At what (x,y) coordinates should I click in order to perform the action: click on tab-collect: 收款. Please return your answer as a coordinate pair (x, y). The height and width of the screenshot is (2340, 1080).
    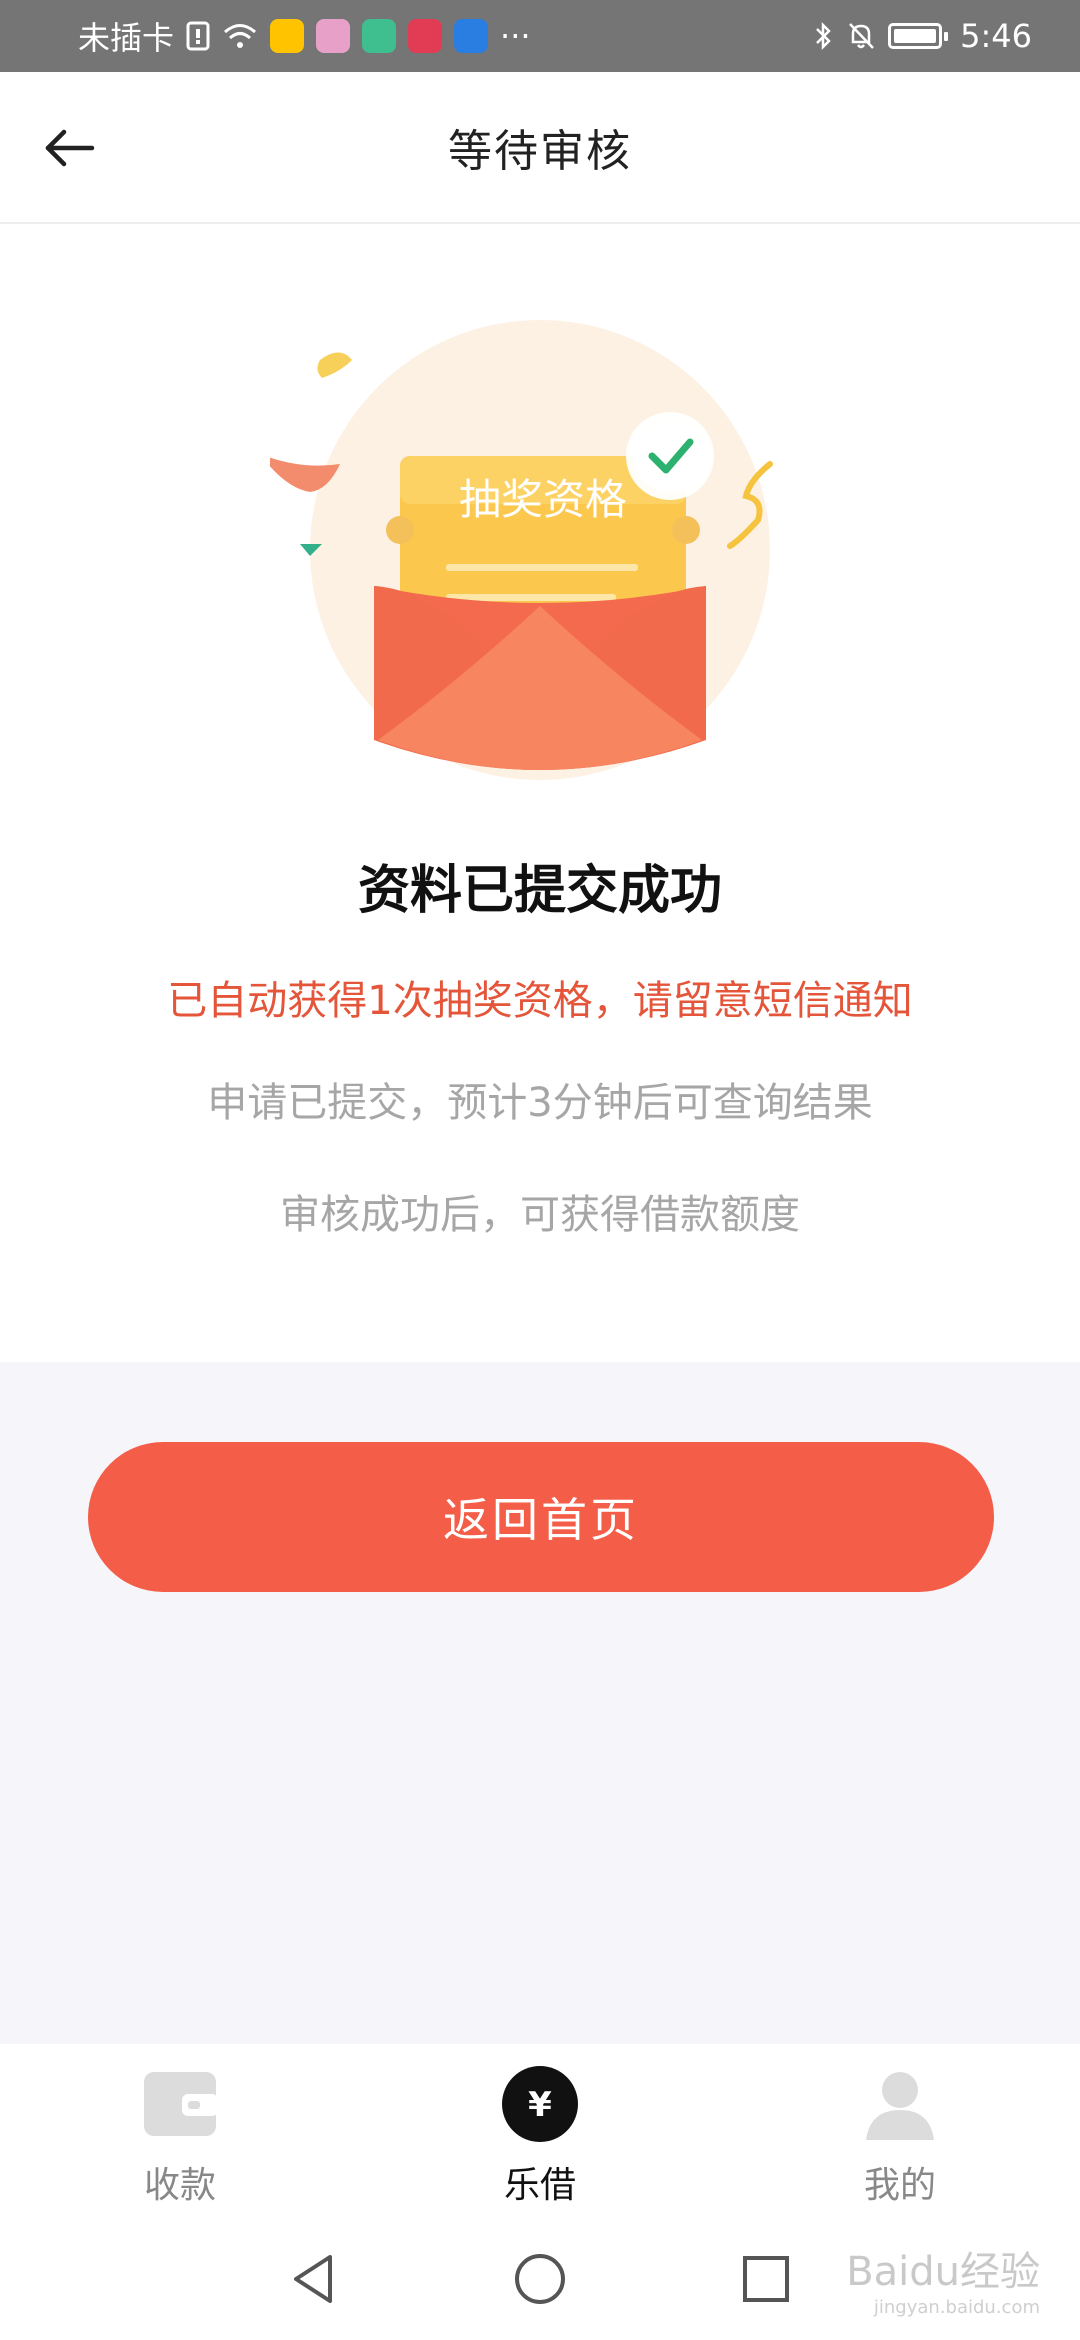
    Looking at the image, I should click on (180, 2131).